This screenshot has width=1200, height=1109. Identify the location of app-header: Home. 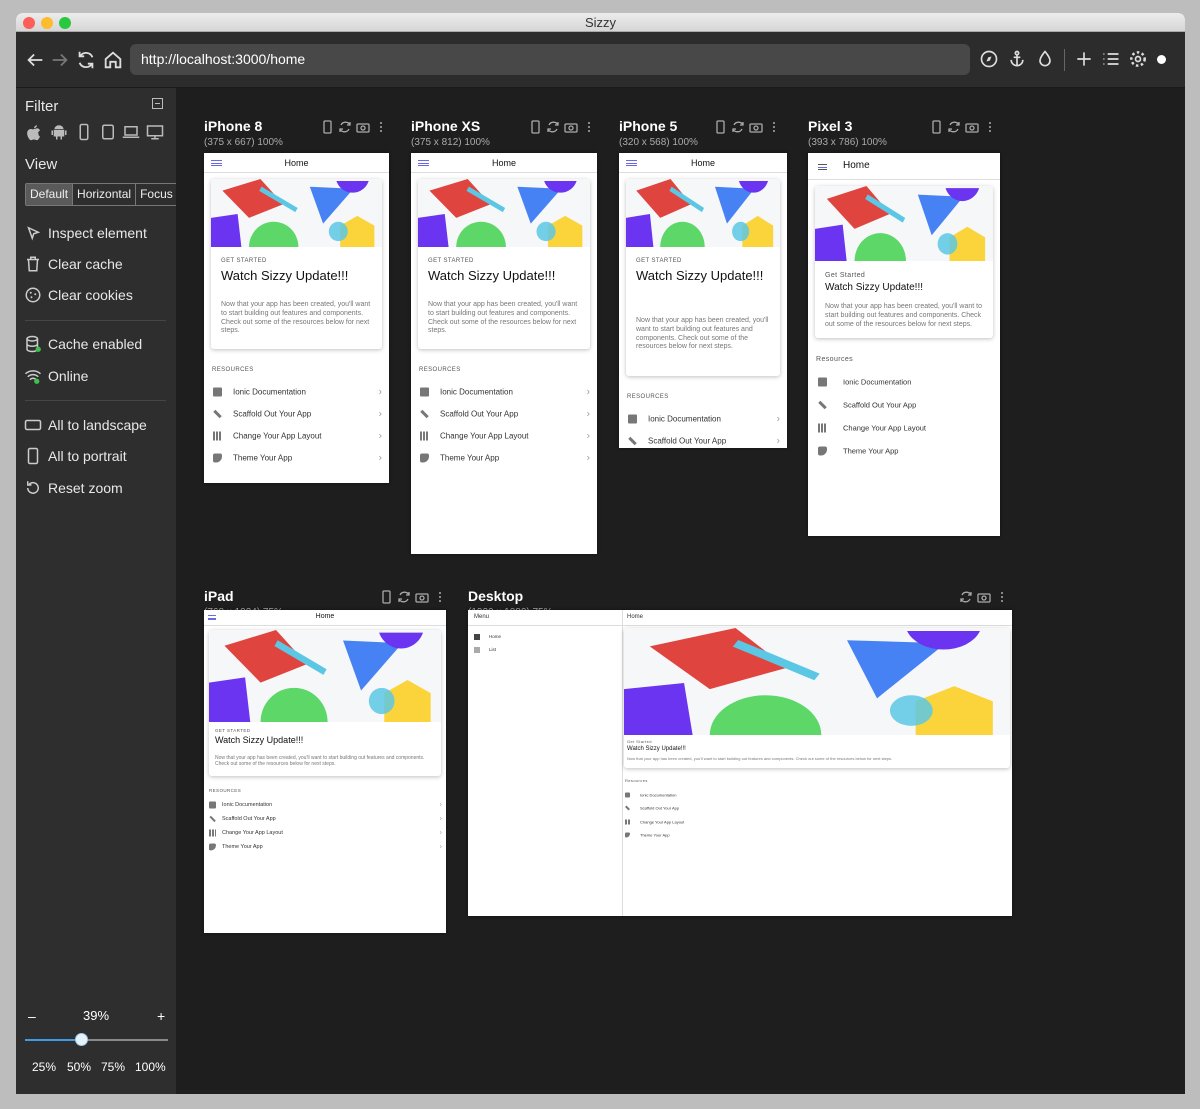
(817, 618).